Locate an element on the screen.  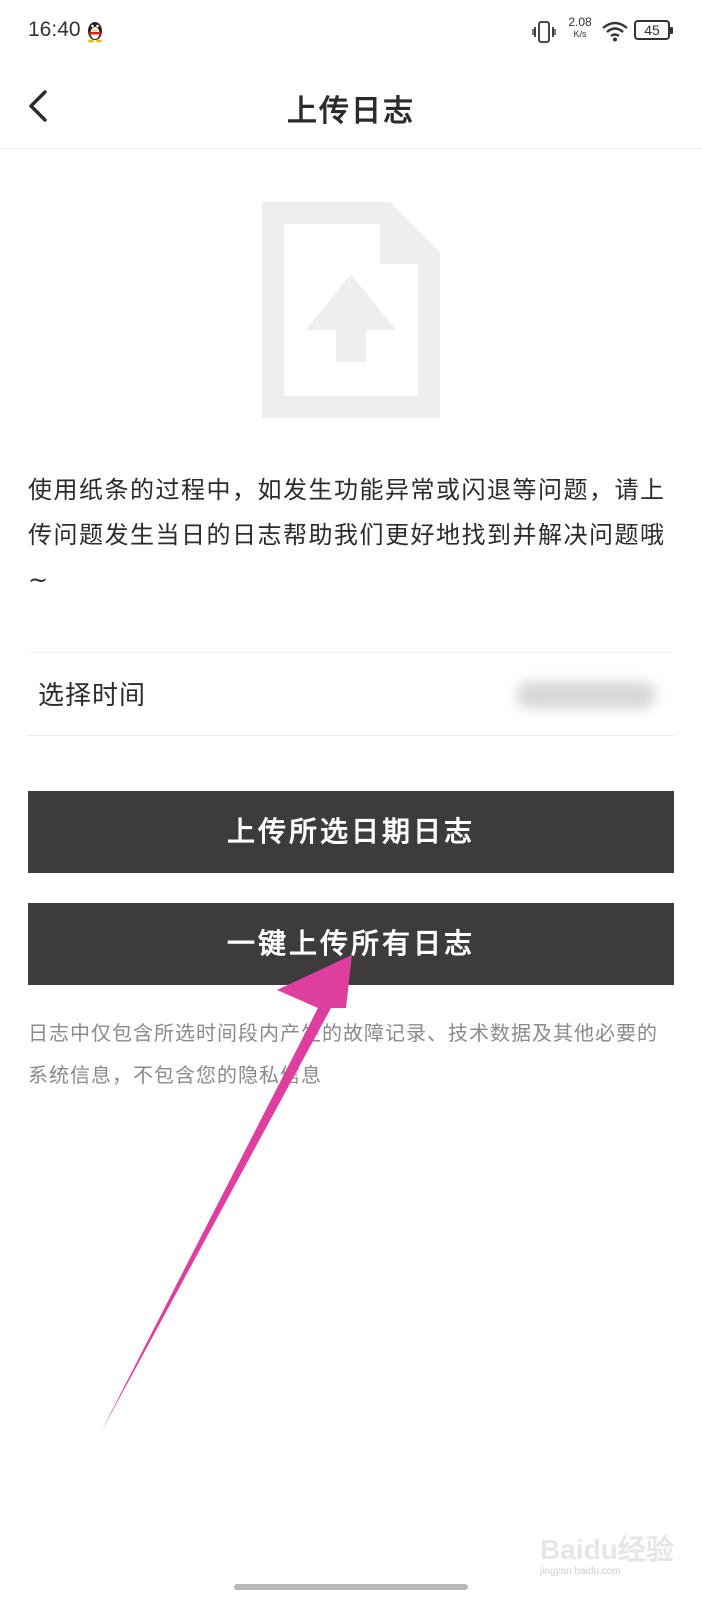
navigation-bar: 上传日志 is located at coordinates (351, 106).